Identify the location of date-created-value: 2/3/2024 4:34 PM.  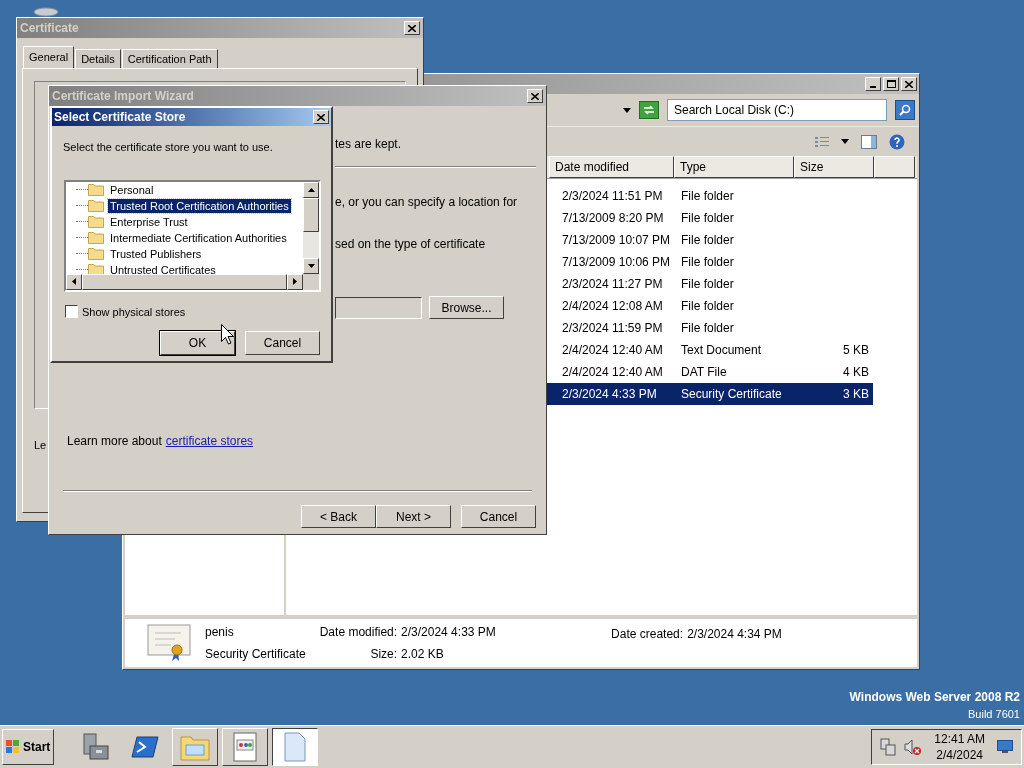
(734, 634).